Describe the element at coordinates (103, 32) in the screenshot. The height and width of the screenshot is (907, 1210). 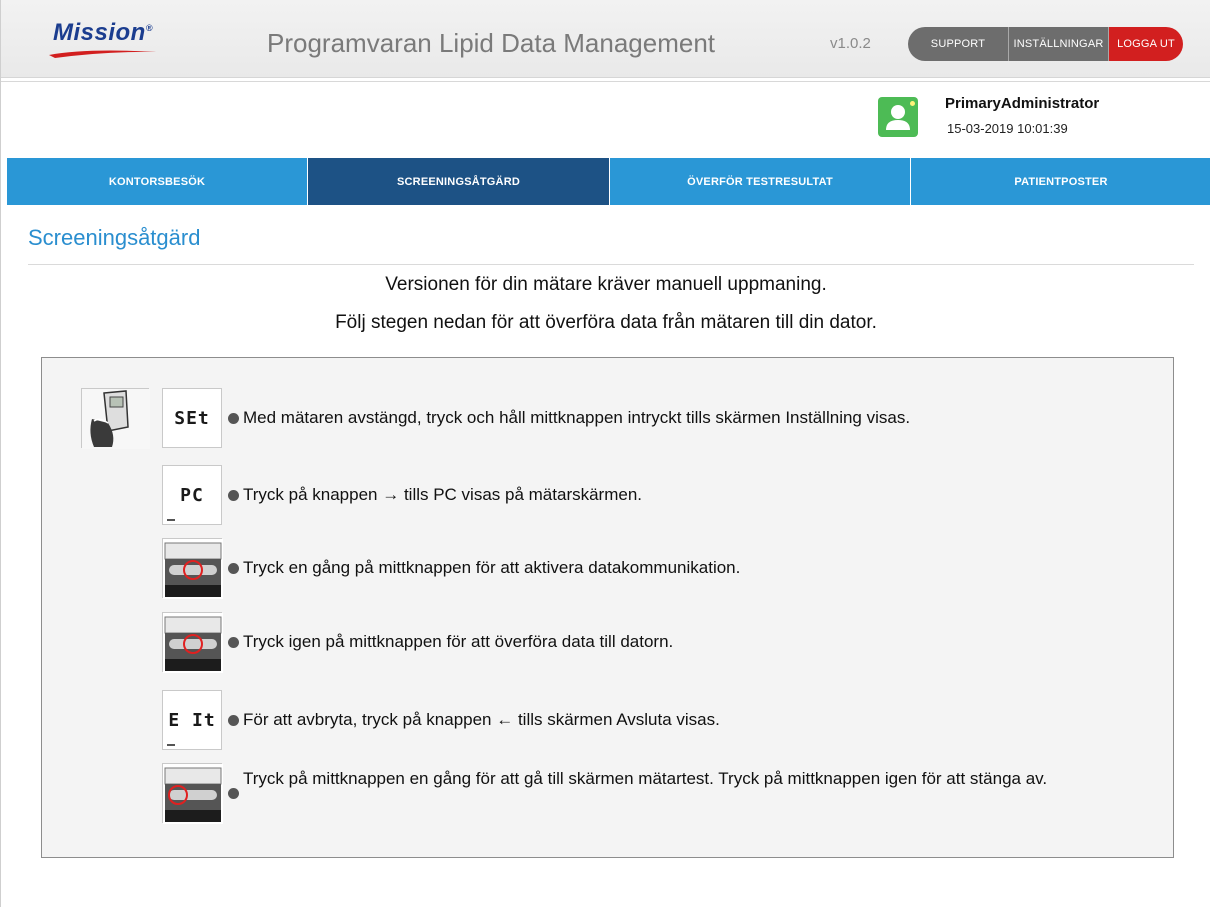
I see `logo-text: Mission®` at that location.